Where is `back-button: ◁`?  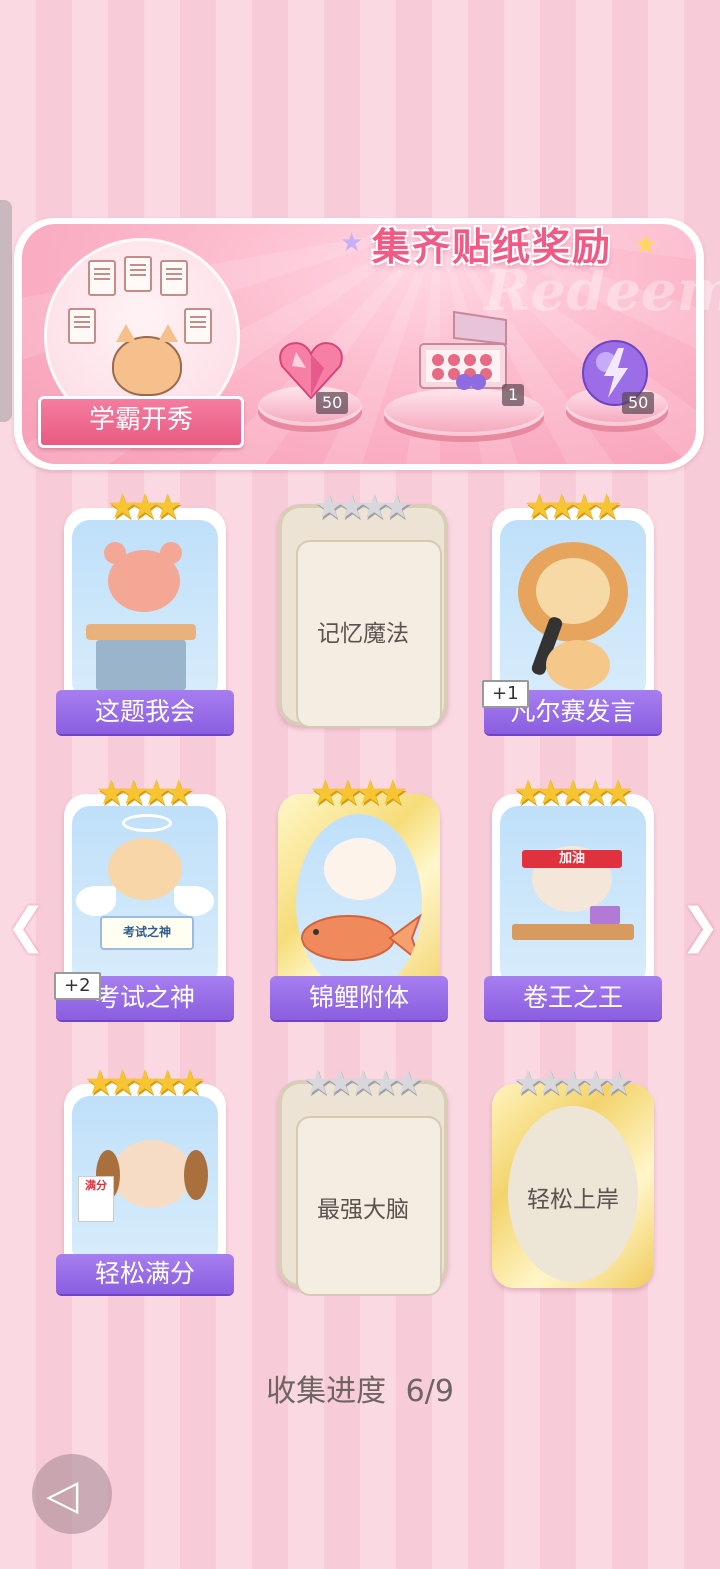
back-button: ◁ is located at coordinates (72, 1494).